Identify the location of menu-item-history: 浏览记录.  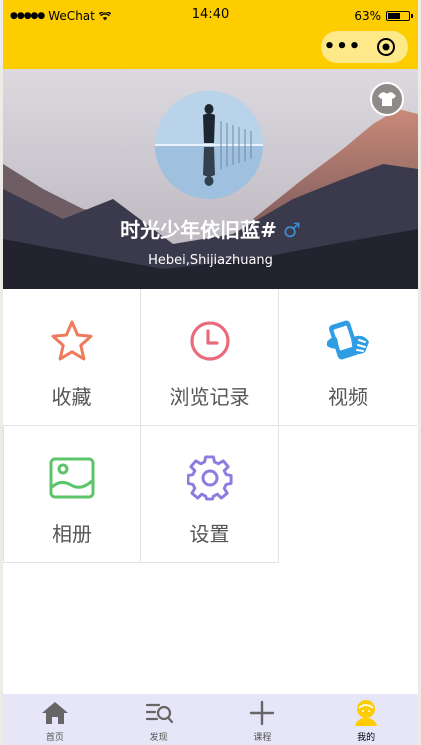
(210, 357).